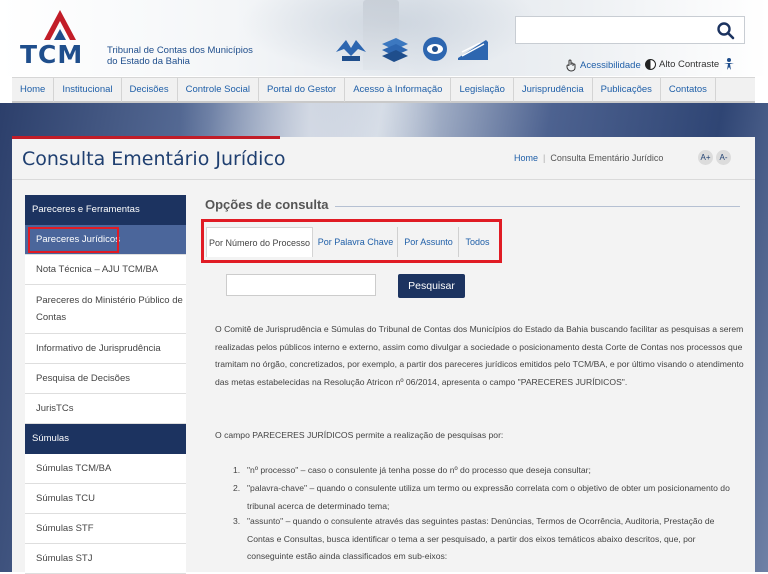 This screenshot has height=574, width=768. What do you see at coordinates (51, 54) in the screenshot?
I see `logo-tcm-text: TCM` at bounding box center [51, 54].